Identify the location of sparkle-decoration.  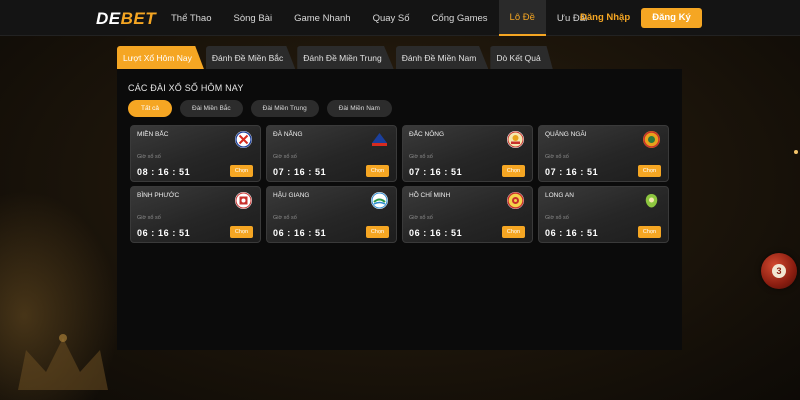
(796, 152).